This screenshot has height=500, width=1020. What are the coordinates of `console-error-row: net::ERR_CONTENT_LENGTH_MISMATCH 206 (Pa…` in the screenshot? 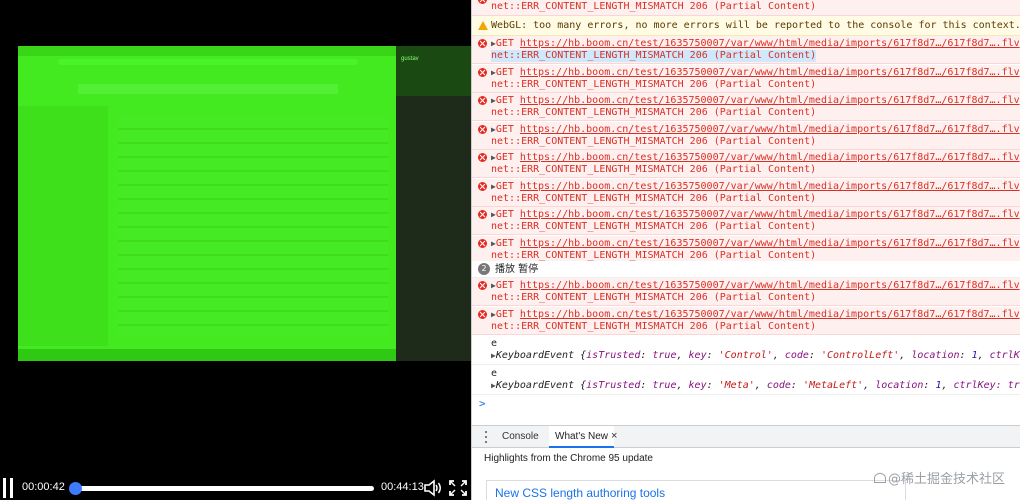 It's located at (746, 8).